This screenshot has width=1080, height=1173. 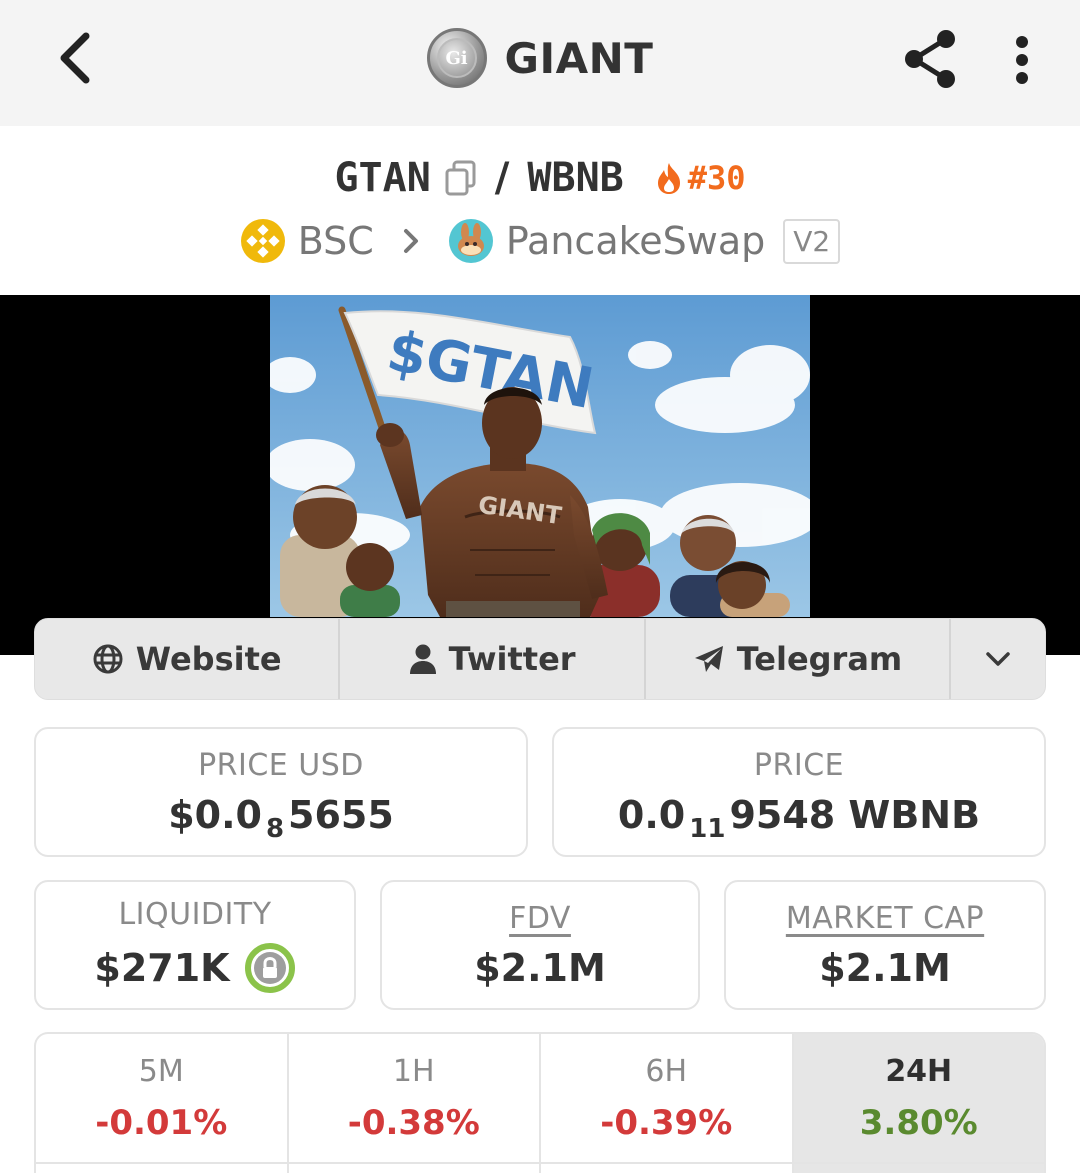 I want to click on social-links-bar: Website Twitter Telegram, so click(x=540, y=659).